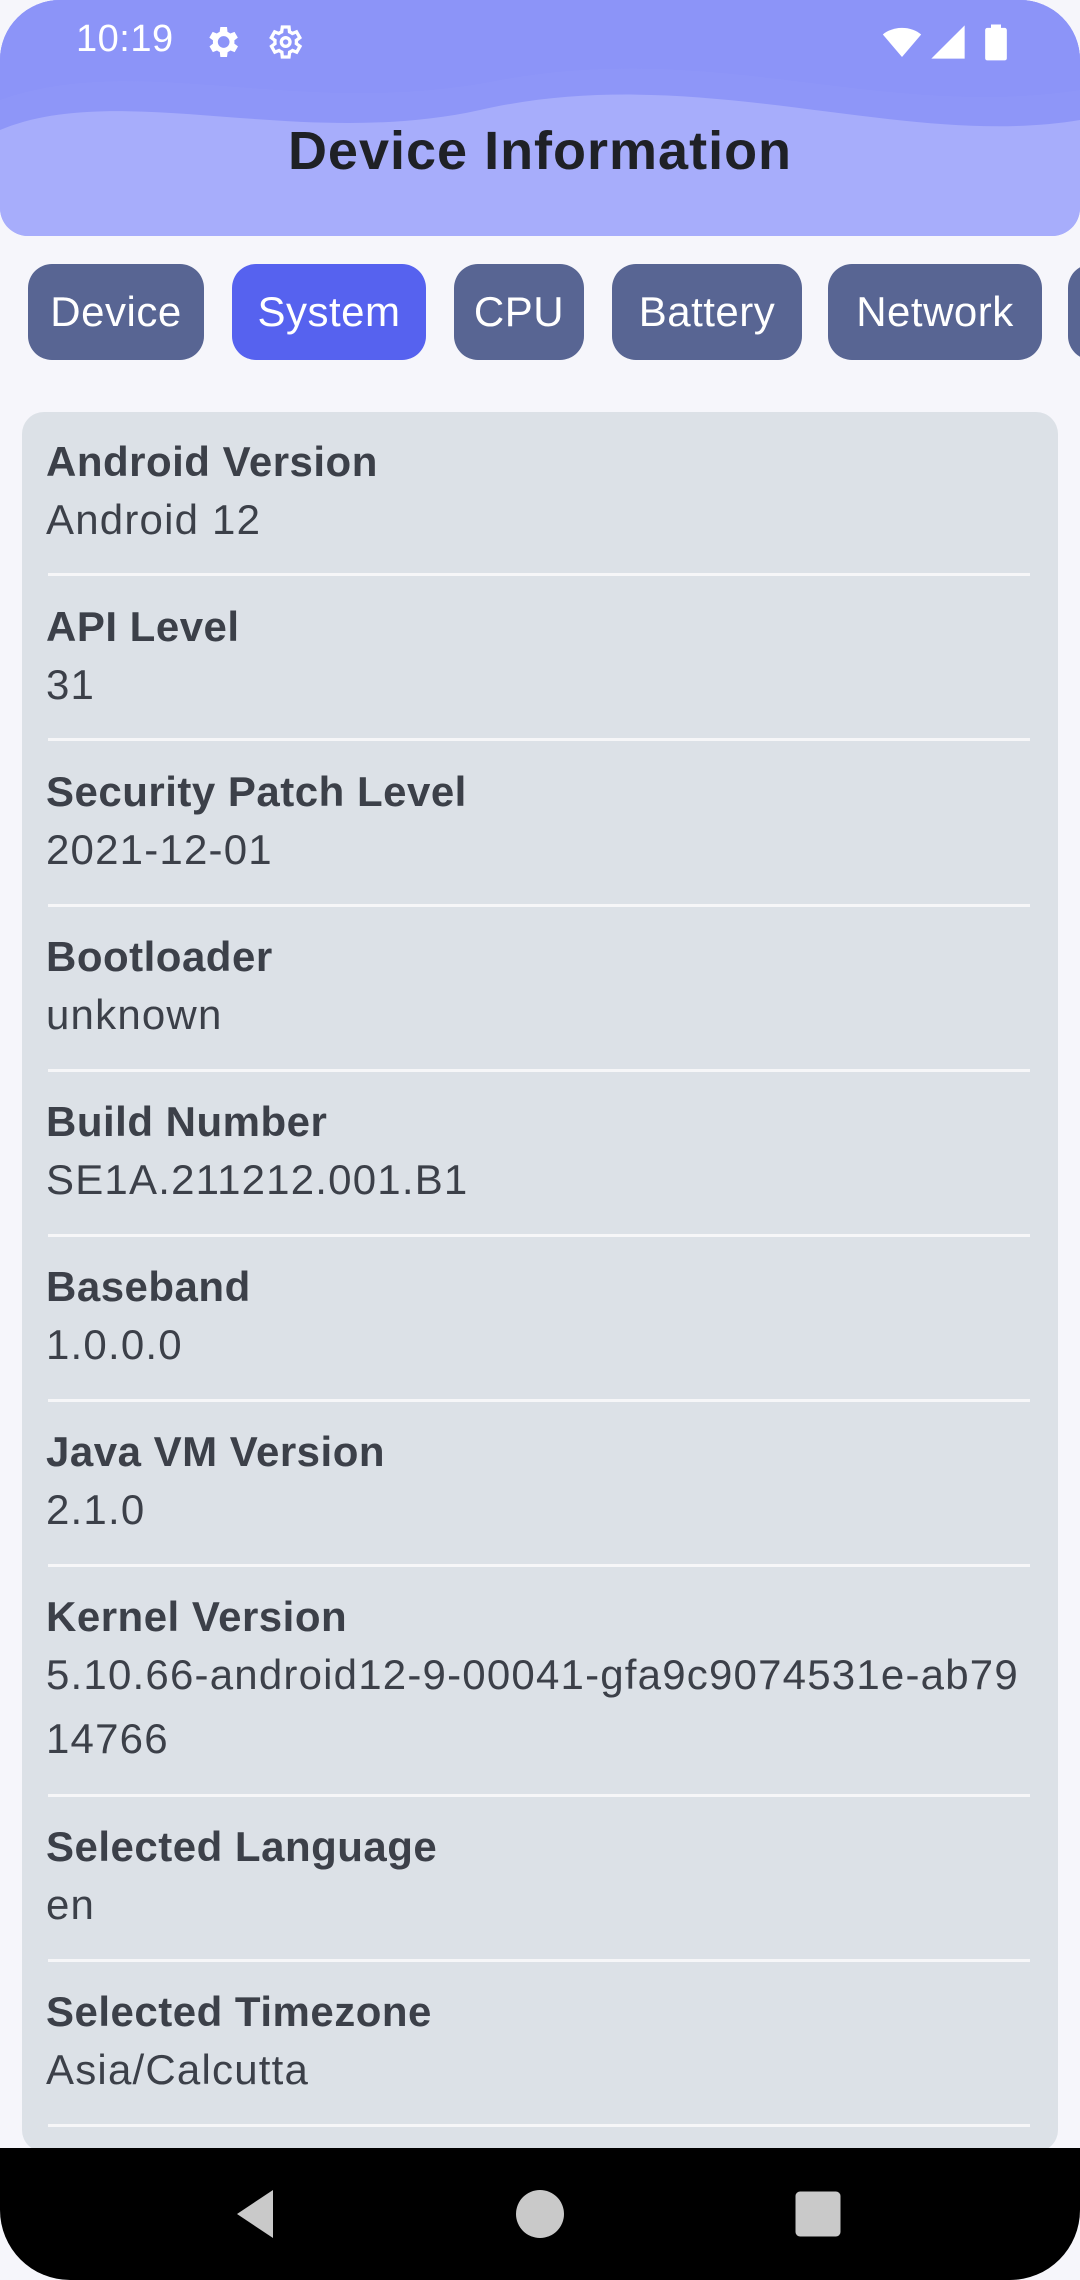 The height and width of the screenshot is (2280, 1080). Describe the element at coordinates (212, 461) in the screenshot. I see `row-label: Android Version` at that location.